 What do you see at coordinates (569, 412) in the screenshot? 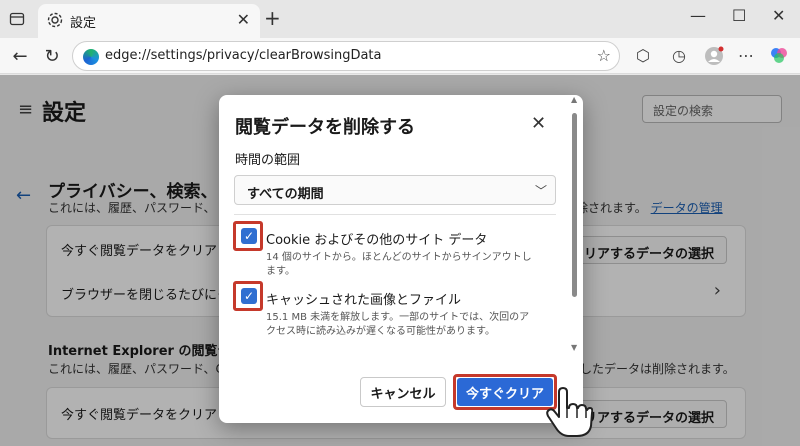
I see `hand-pointer-icon` at bounding box center [569, 412].